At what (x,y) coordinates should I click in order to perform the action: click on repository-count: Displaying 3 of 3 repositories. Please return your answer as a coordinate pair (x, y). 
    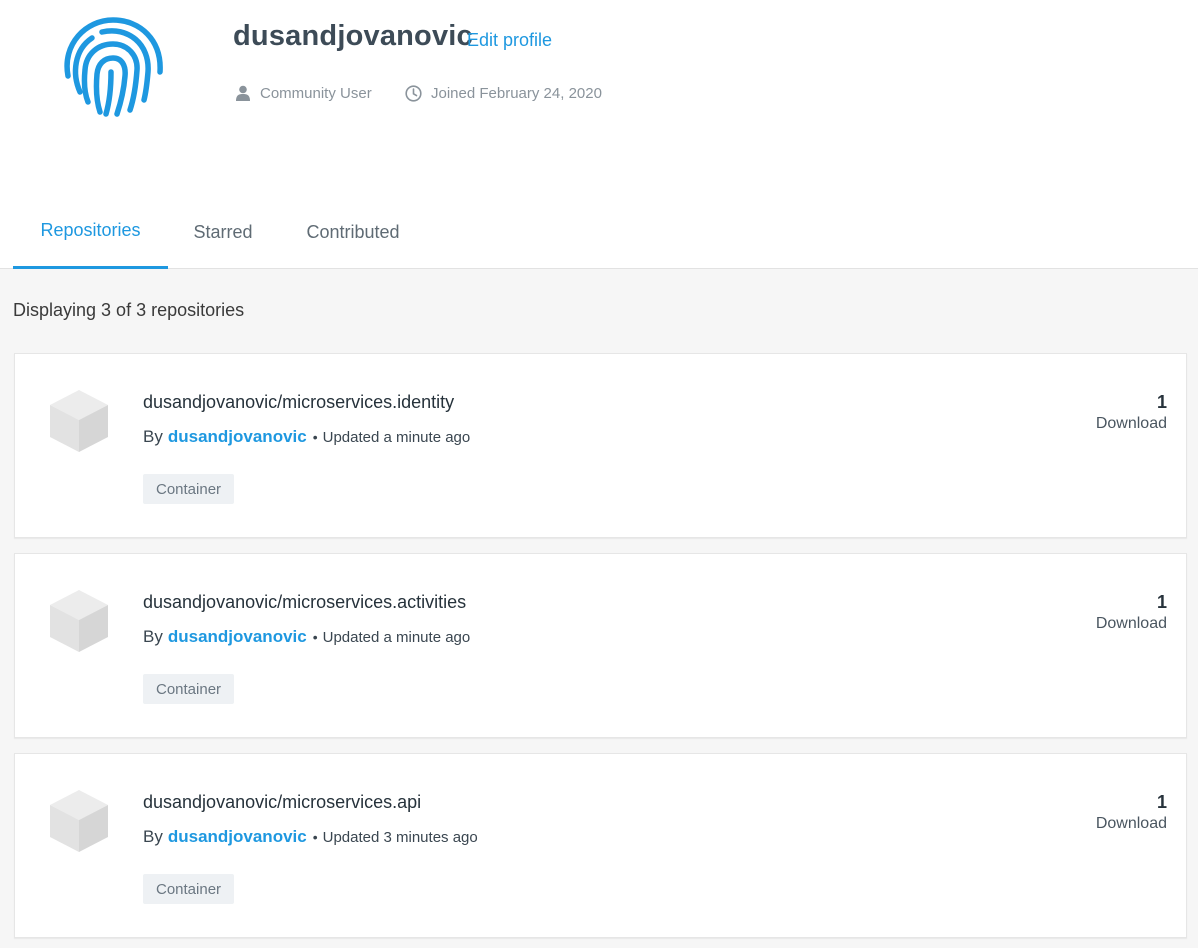
    Looking at the image, I should click on (129, 310).